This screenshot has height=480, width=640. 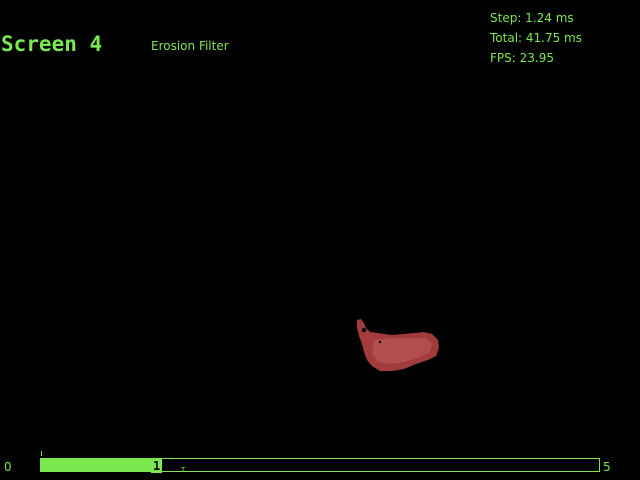 What do you see at coordinates (97, 465) in the screenshot?
I see `timeline-fill` at bounding box center [97, 465].